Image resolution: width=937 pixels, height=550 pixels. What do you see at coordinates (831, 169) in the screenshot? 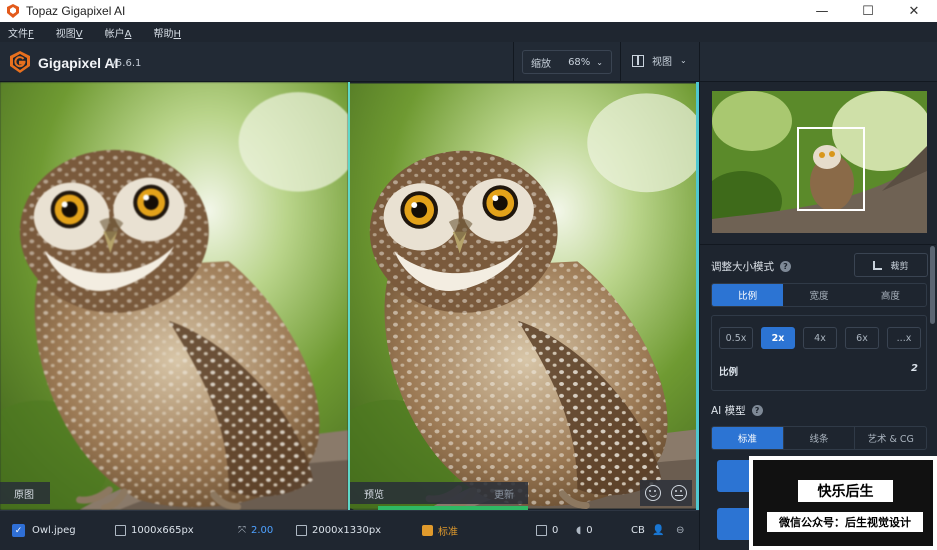
I see `navigator-viewport-box` at bounding box center [831, 169].